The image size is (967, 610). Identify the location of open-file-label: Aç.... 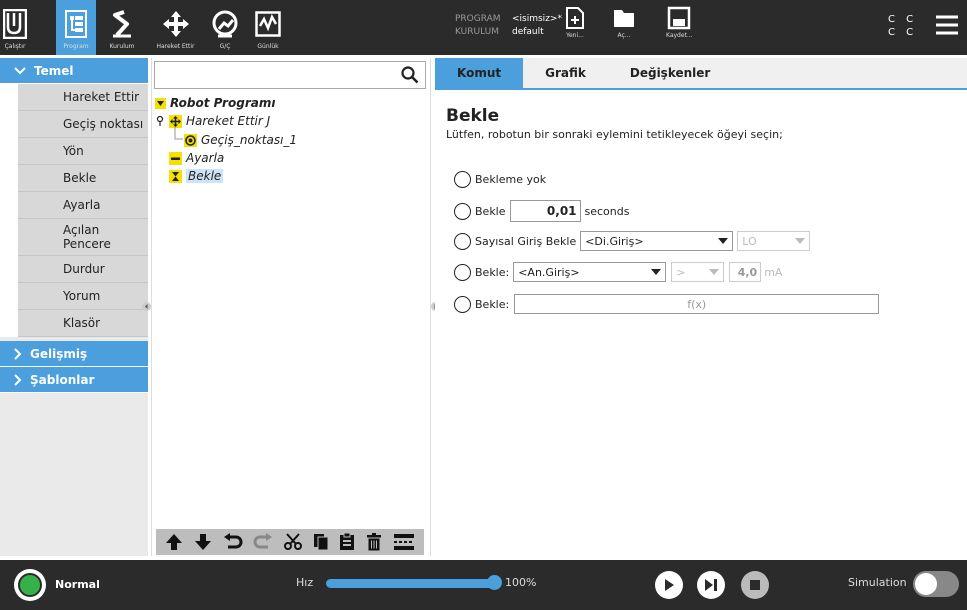
(624, 35).